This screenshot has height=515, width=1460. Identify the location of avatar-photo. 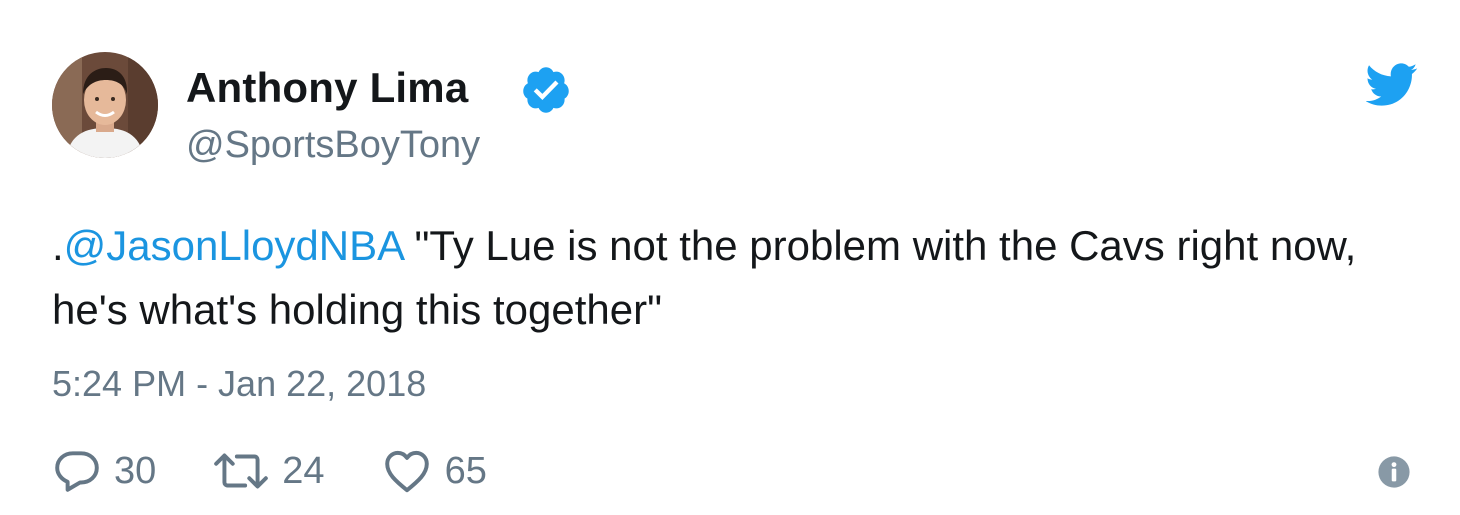
(105, 105).